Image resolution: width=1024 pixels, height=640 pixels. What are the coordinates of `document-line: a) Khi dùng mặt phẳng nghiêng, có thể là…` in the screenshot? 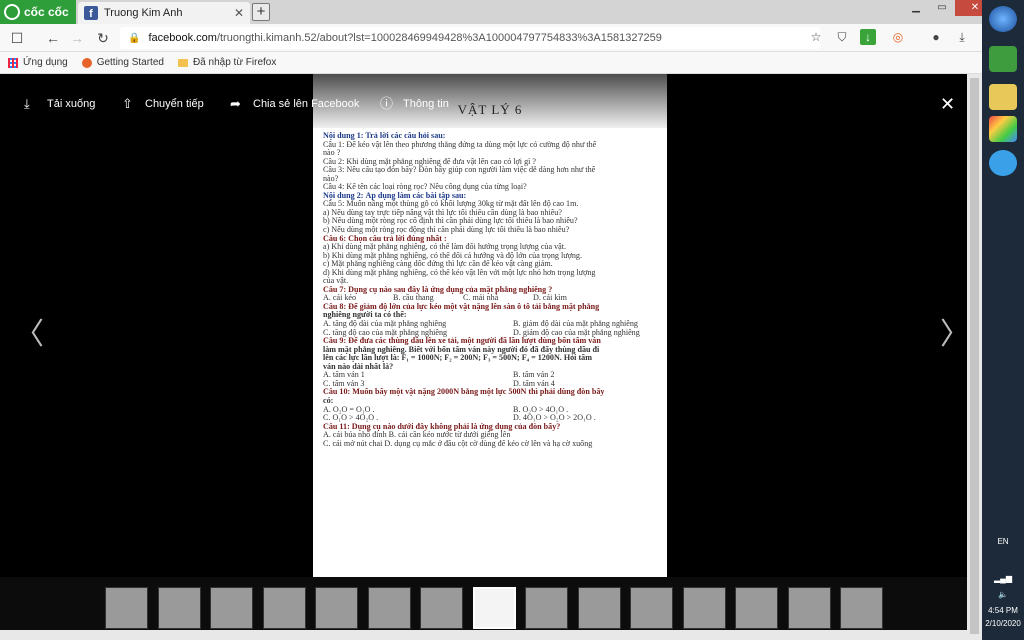 It's located at (445, 247).